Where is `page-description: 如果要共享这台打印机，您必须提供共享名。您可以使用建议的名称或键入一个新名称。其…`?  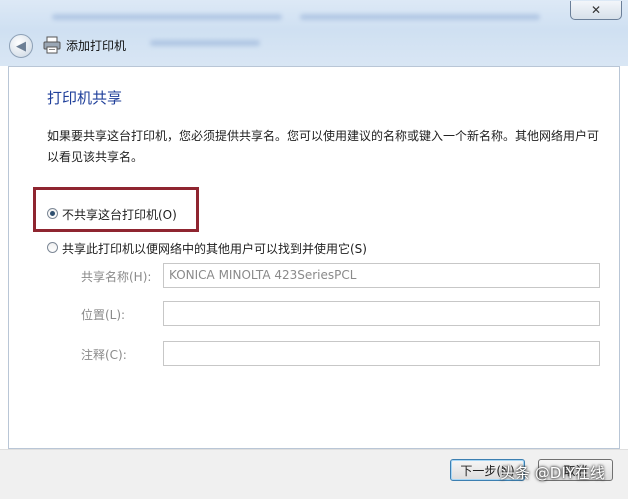
page-description: 如果要共享这台打印机，您必须提供共享名。您可以使用建议的名称或键入一个新名称。其… is located at coordinates (323, 146).